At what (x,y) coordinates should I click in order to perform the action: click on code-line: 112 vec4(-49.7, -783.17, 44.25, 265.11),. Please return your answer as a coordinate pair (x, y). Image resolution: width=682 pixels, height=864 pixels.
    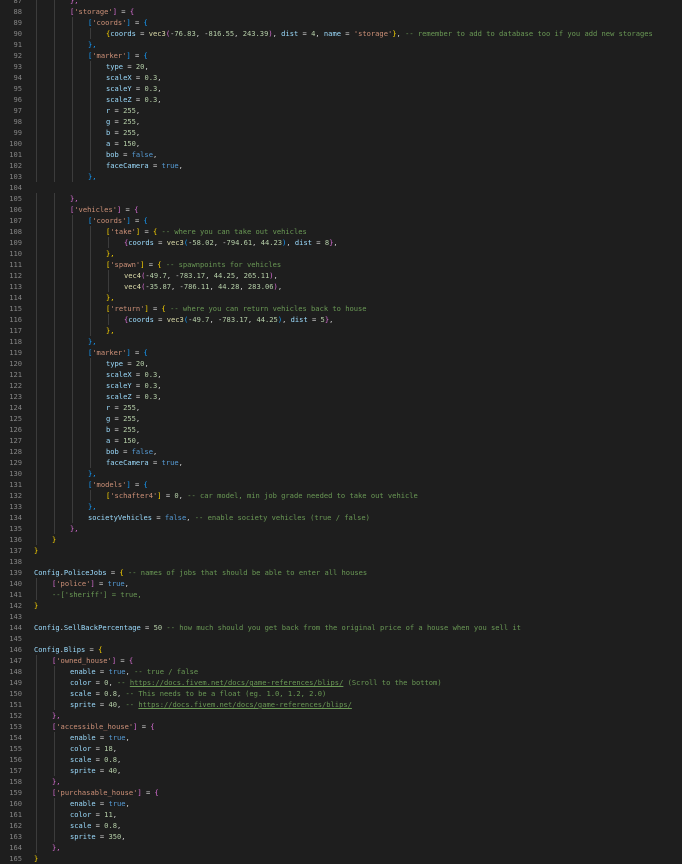
    Looking at the image, I should click on (341, 275).